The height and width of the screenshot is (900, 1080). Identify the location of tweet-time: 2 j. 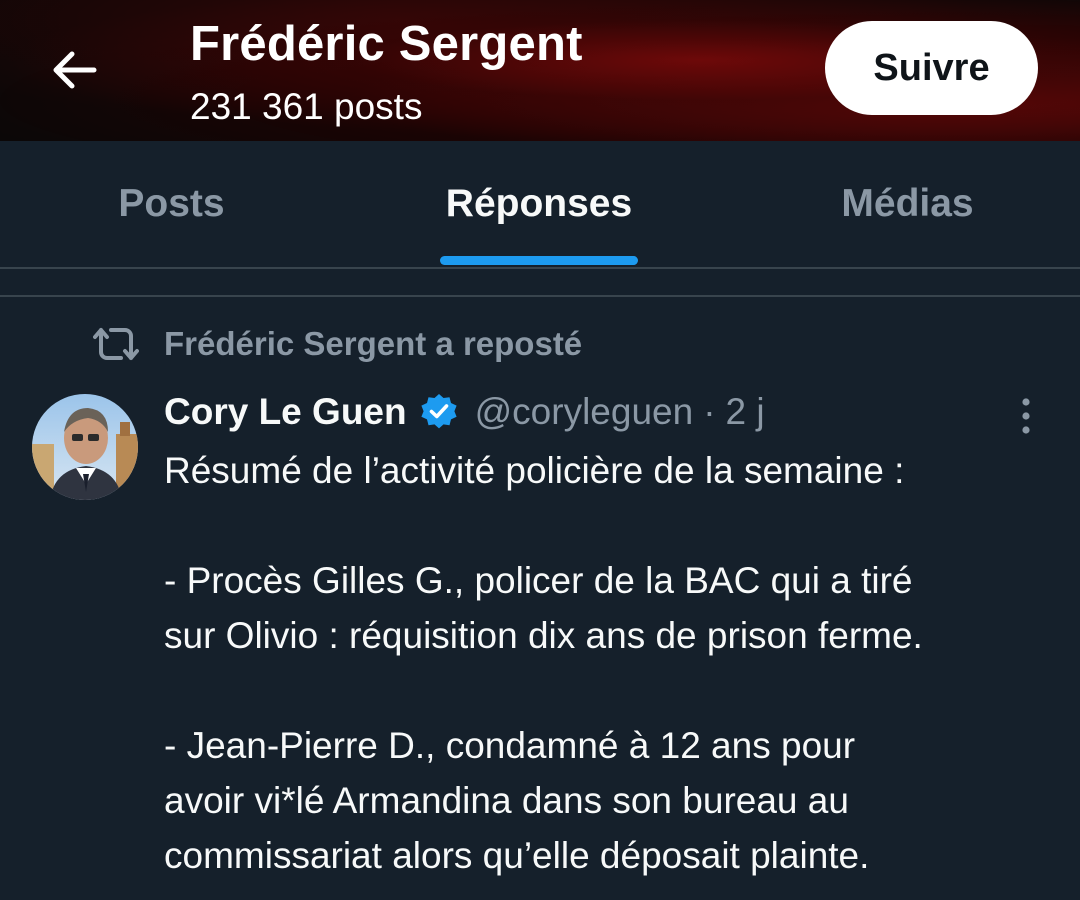
(745, 412).